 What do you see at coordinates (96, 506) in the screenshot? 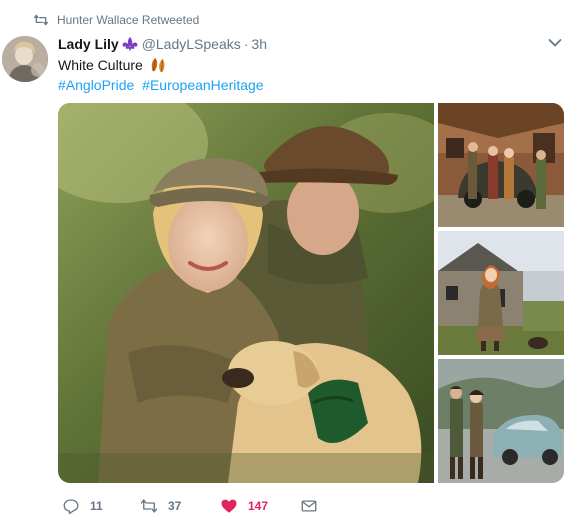
I see `reply-count: 11` at bounding box center [96, 506].